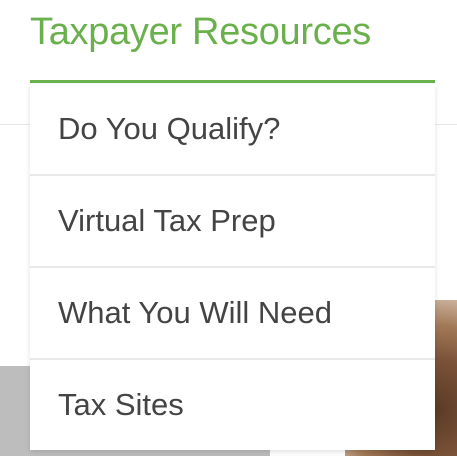 This screenshot has width=457, height=456. I want to click on menu-item-label: What You Will Need, so click(195, 312).